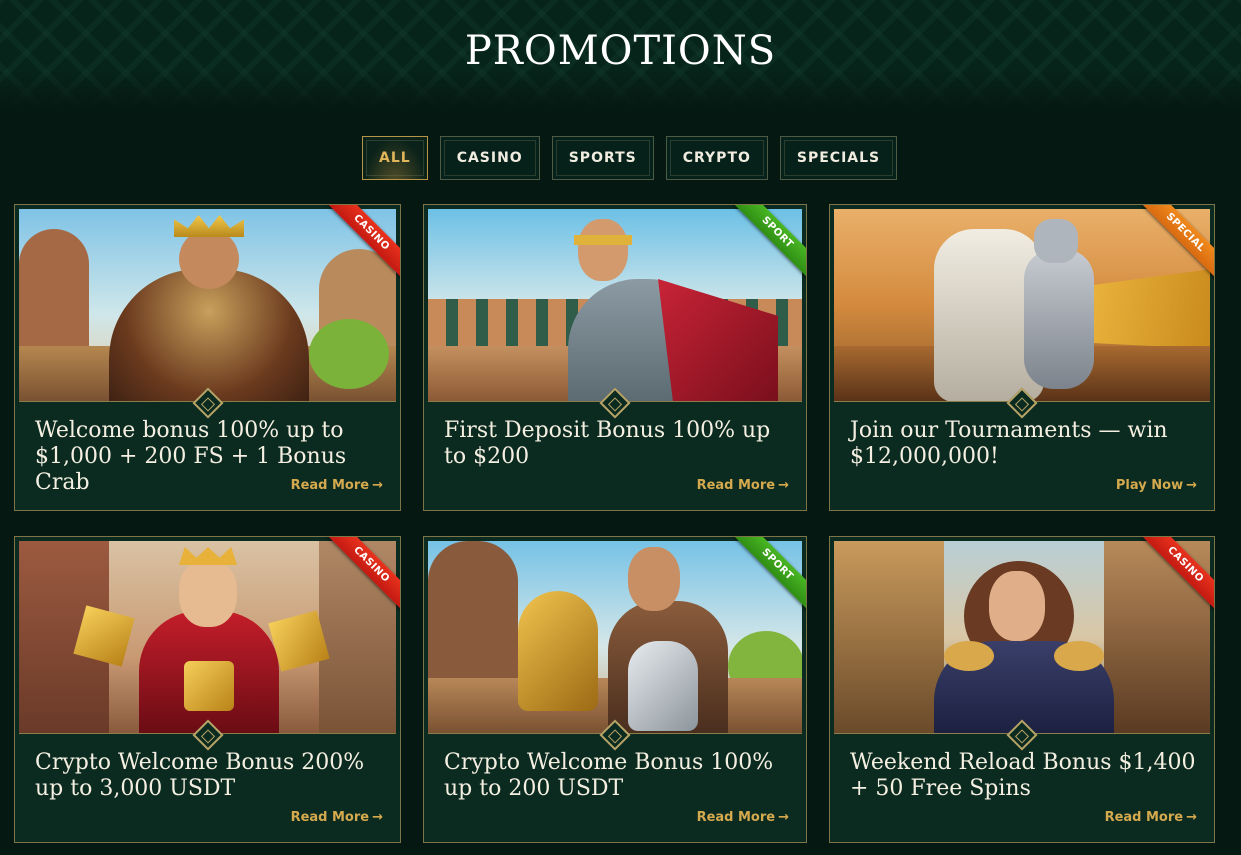  What do you see at coordinates (207, 637) in the screenshot?
I see `promo-image-queen` at bounding box center [207, 637].